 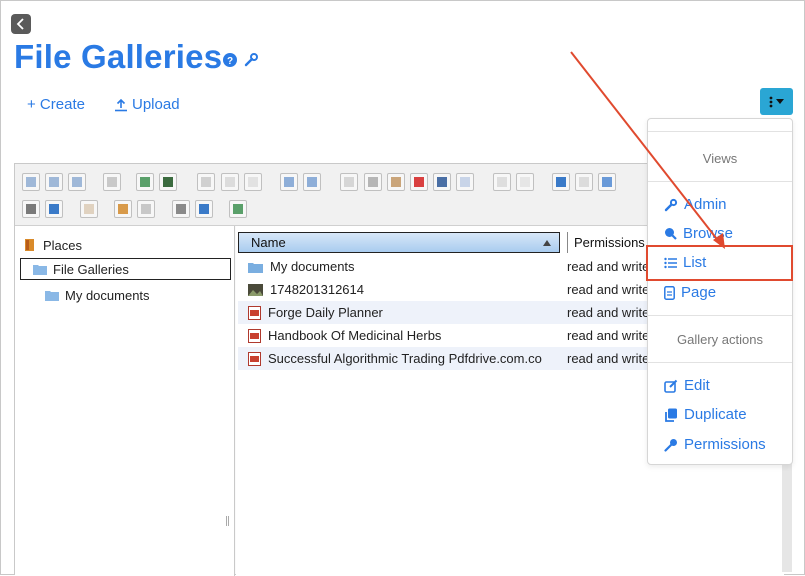 What do you see at coordinates (525, 182) in the screenshot?
I see `edit-tool-button` at bounding box center [525, 182].